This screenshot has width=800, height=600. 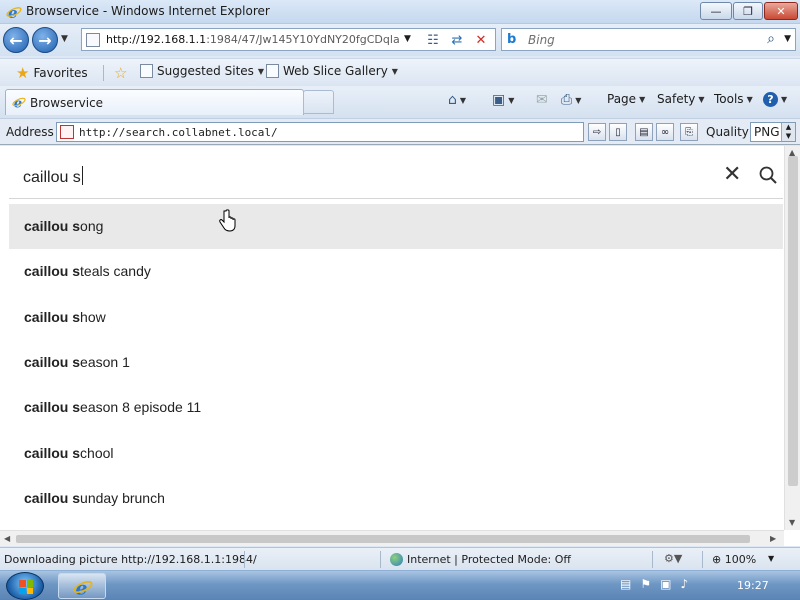 I want to click on quality-select: PNG ▲ ▼, so click(x=773, y=132).